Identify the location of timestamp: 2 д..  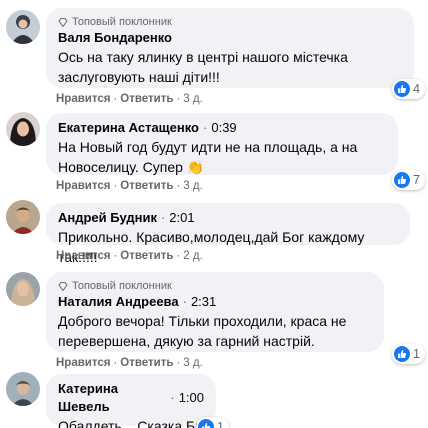
(193, 256).